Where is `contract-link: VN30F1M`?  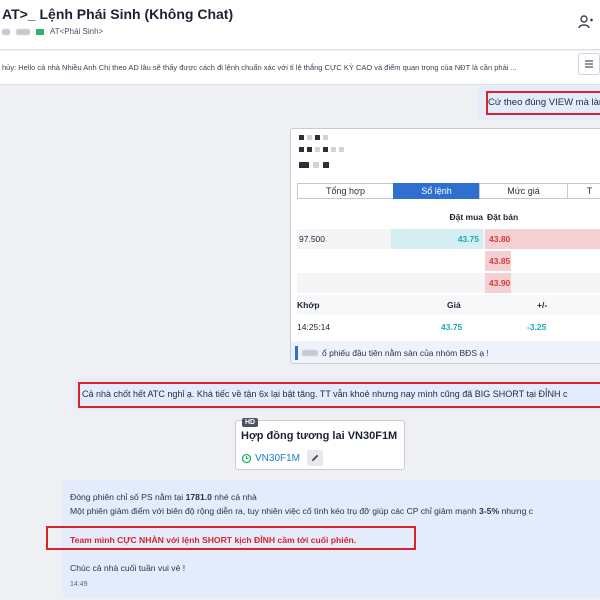
contract-link: VN30F1M is located at coordinates (282, 458).